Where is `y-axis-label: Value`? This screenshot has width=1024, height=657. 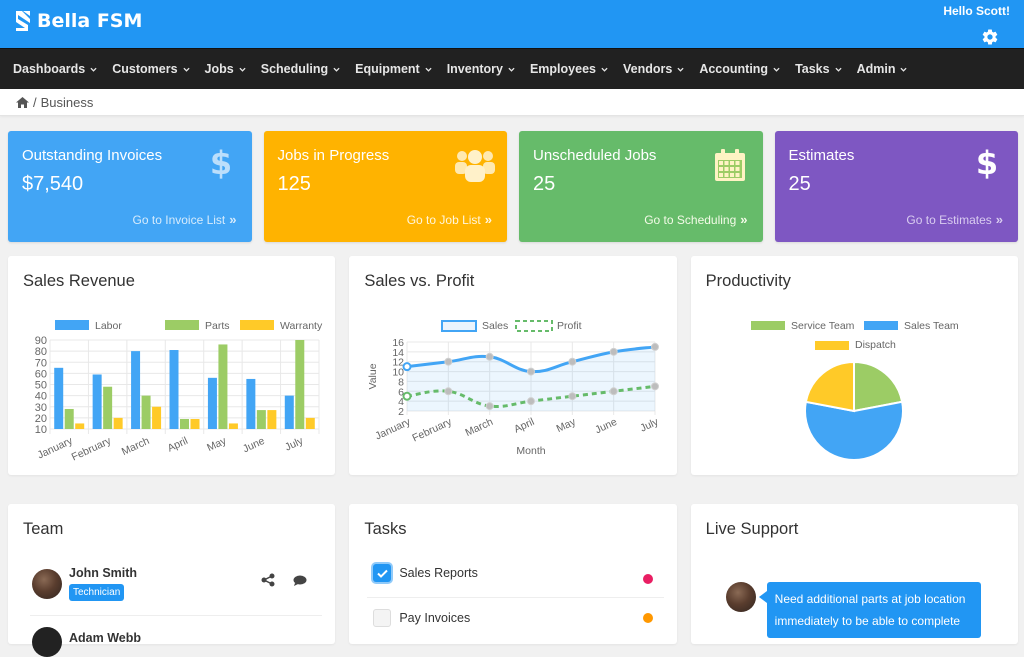 y-axis-label: Value is located at coordinates (373, 376).